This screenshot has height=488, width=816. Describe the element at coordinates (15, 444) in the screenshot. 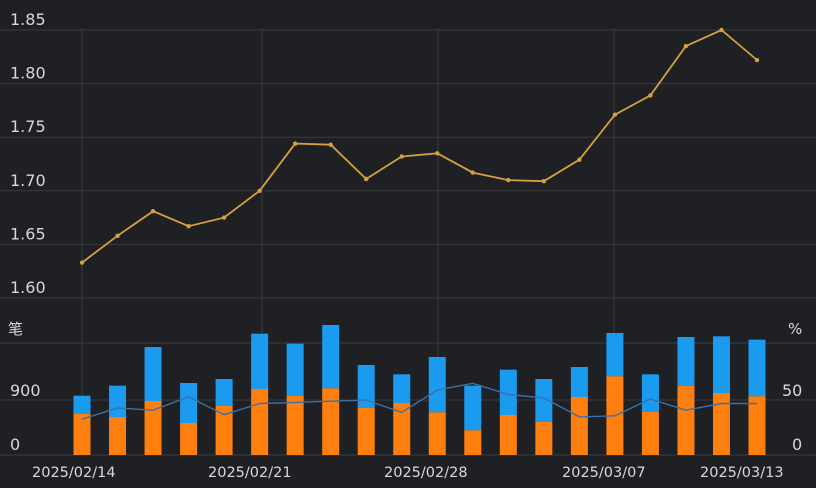

I see `left-tick-0: 0` at that location.